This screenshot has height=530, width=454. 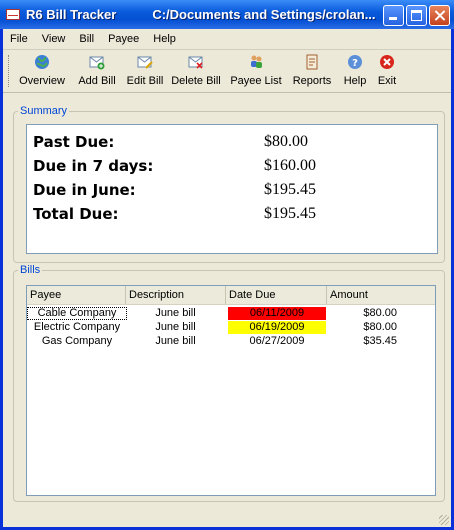 I want to click on column-header-date-due: Date Due, so click(x=276, y=295).